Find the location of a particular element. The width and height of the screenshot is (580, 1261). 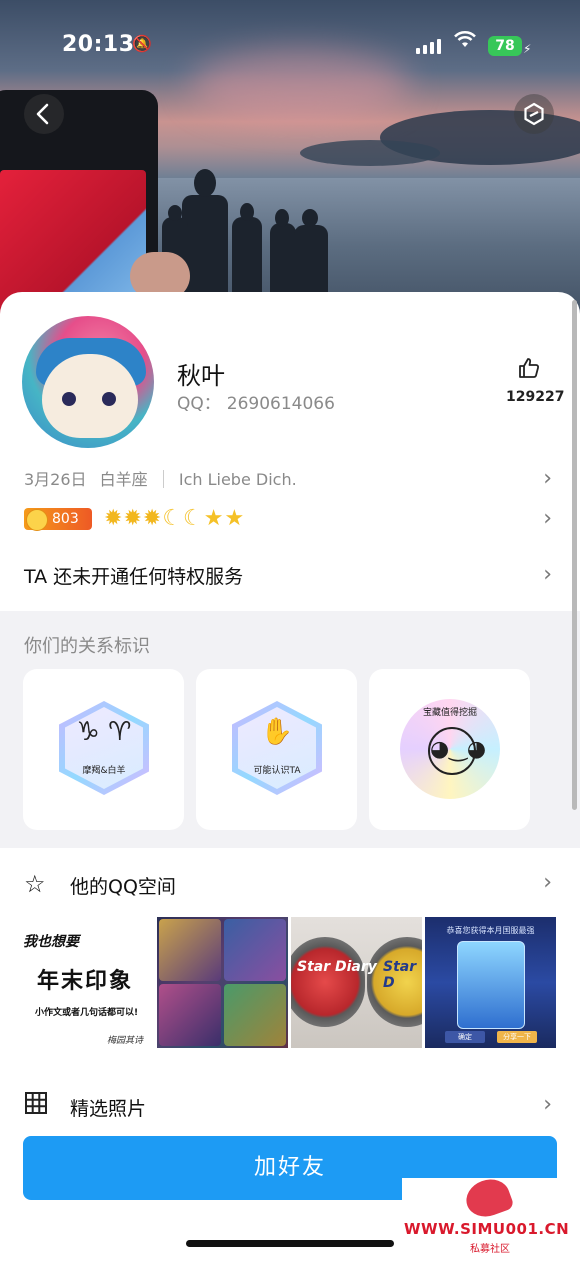

qzone-label: 他的QQ空间 is located at coordinates (123, 887).